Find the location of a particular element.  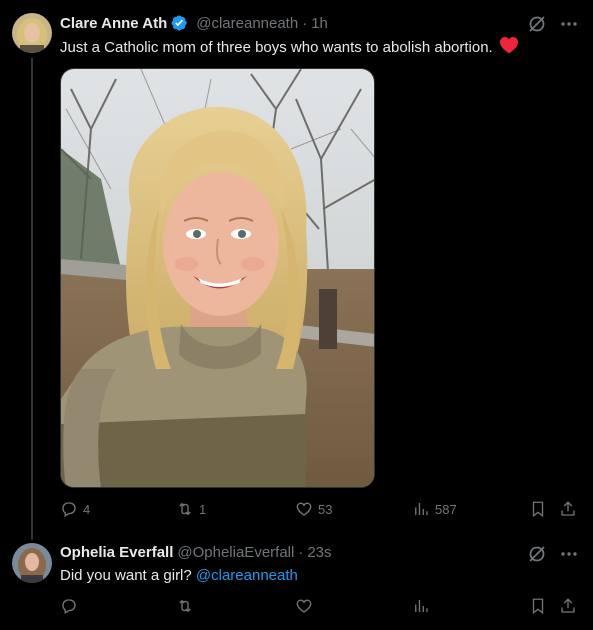

post-actions is located at coordinates (320, 608).